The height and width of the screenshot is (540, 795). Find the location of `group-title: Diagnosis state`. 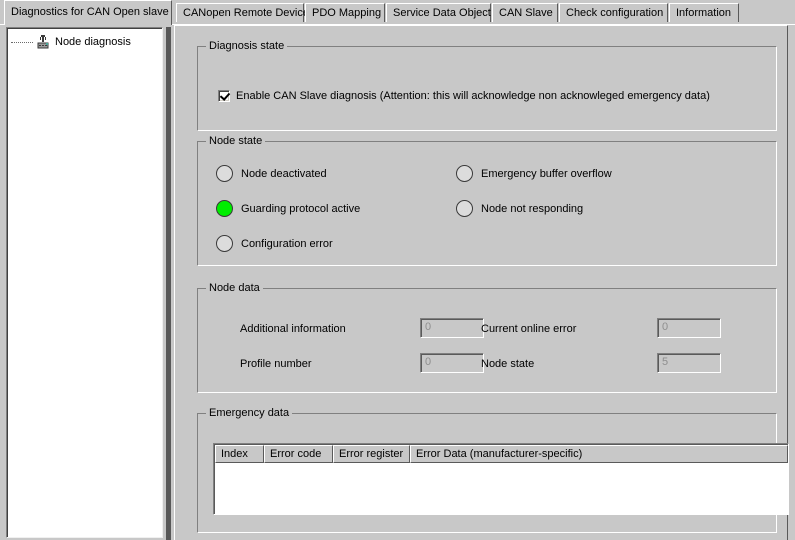

group-title: Diagnosis state is located at coordinates (247, 46).